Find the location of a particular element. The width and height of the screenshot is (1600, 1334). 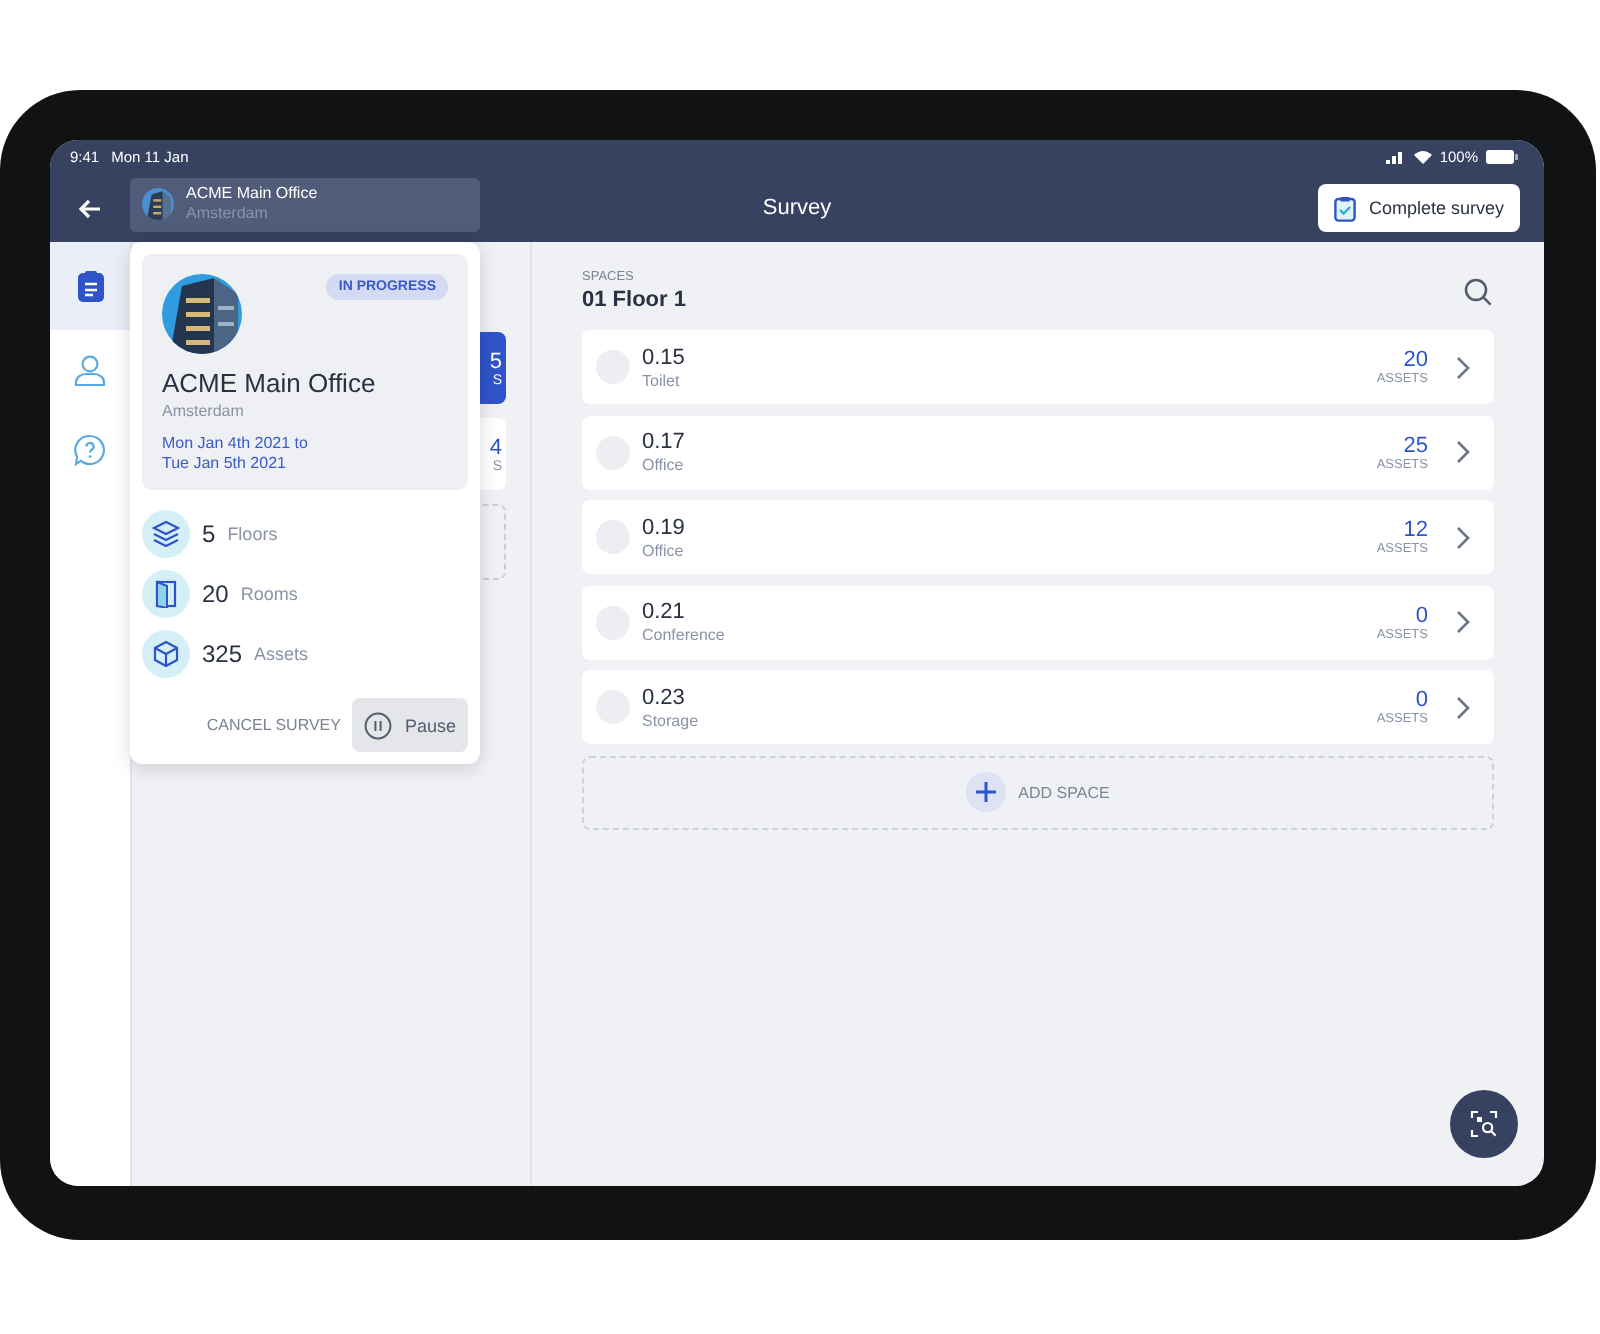

space-type: Storage is located at coordinates (671, 720).